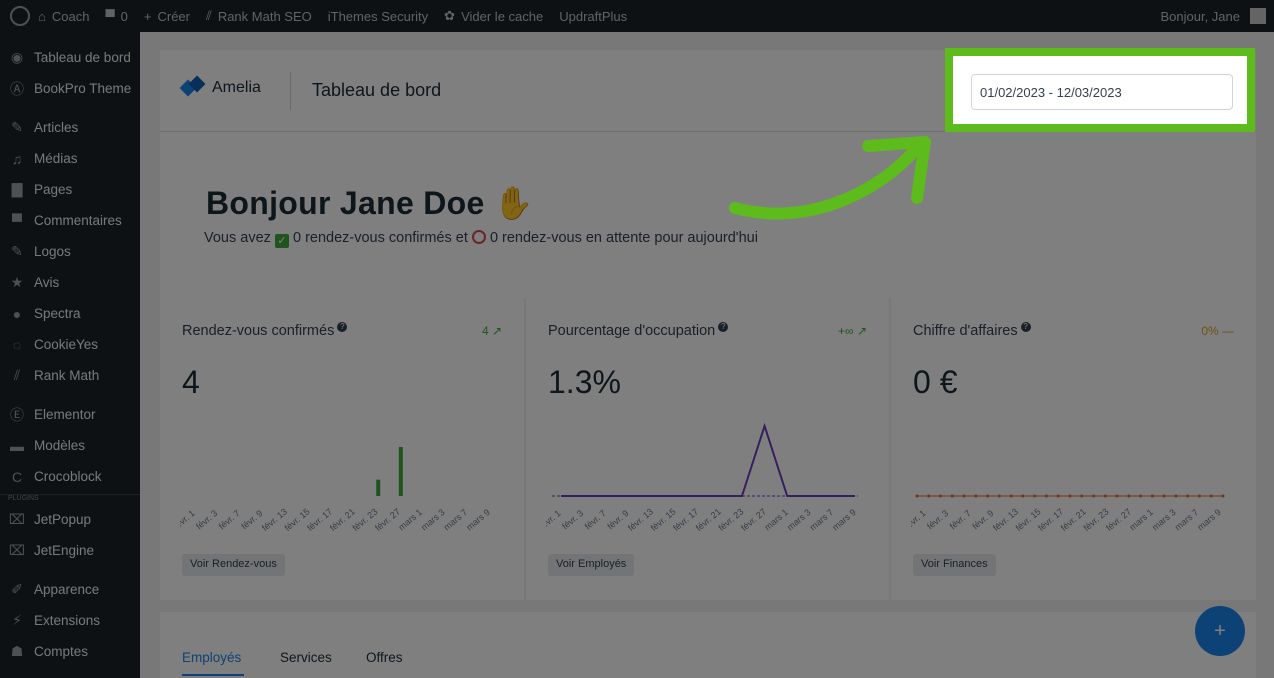  What do you see at coordinates (935, 382) in the screenshot?
I see `stat-value: 0 €` at bounding box center [935, 382].